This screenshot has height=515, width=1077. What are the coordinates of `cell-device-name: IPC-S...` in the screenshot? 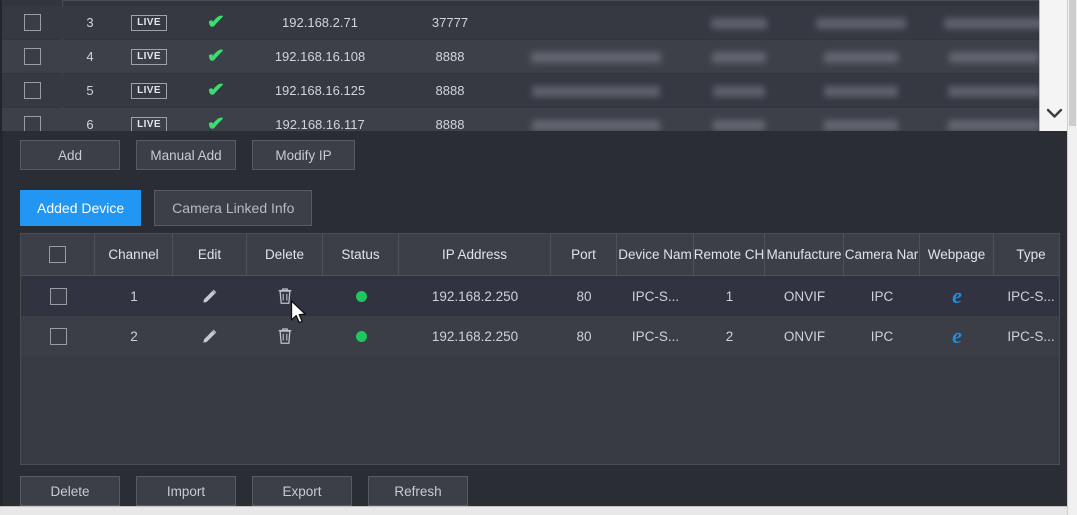 It's located at (655, 336).